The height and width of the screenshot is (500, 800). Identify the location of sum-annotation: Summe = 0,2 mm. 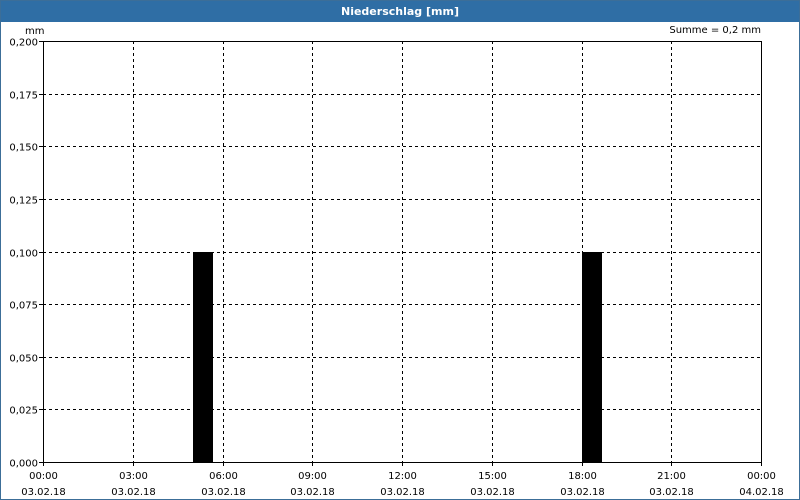
(715, 30).